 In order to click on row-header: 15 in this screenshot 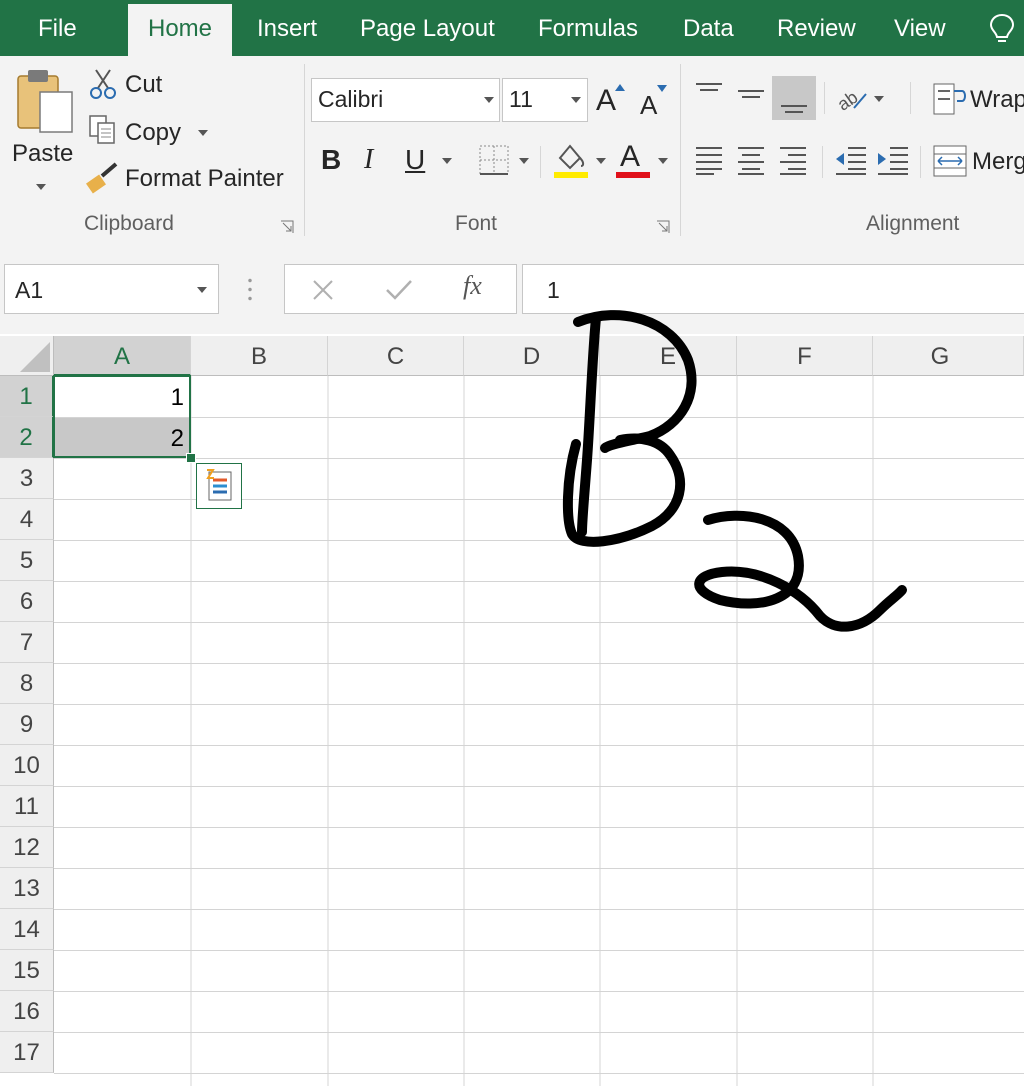, I will do `click(27, 970)`.